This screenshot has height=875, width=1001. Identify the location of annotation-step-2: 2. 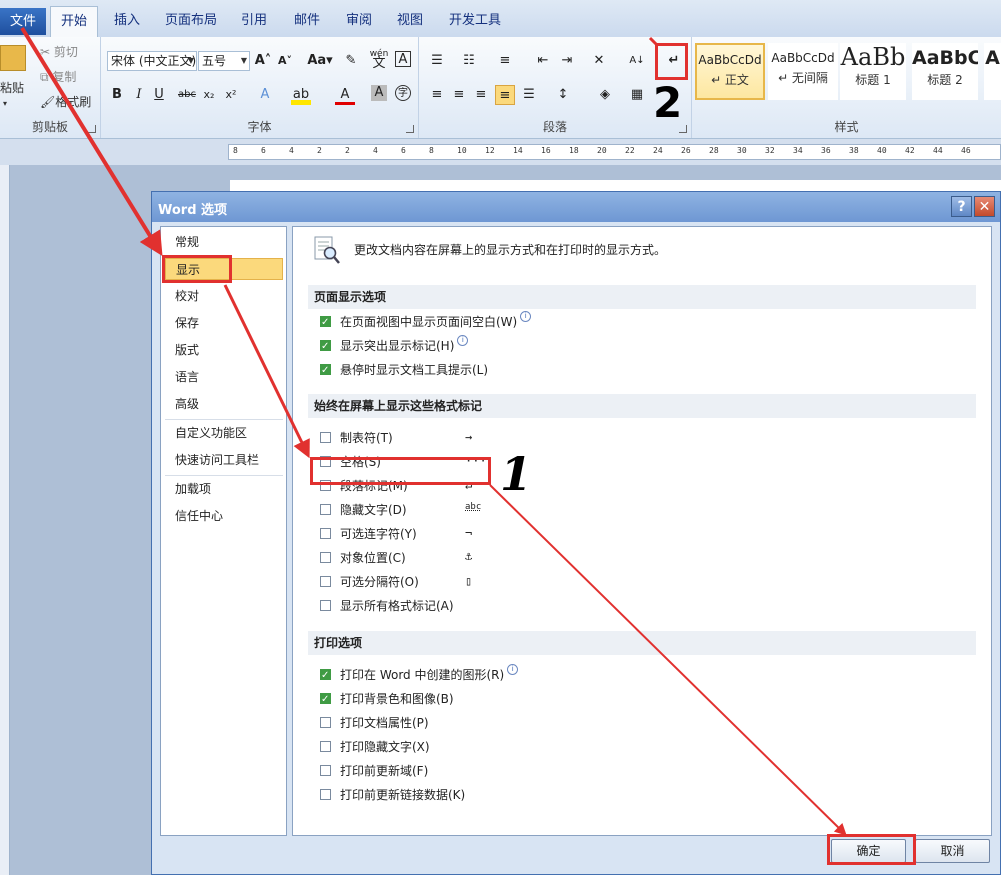
(668, 102).